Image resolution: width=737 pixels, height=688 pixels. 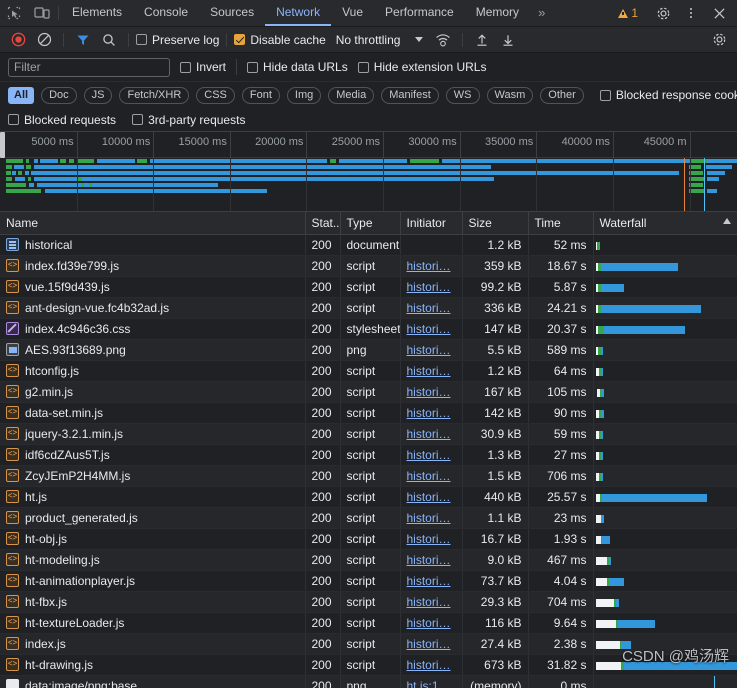 What do you see at coordinates (351, 95) in the screenshot?
I see `type-filter-media: Media` at bounding box center [351, 95].